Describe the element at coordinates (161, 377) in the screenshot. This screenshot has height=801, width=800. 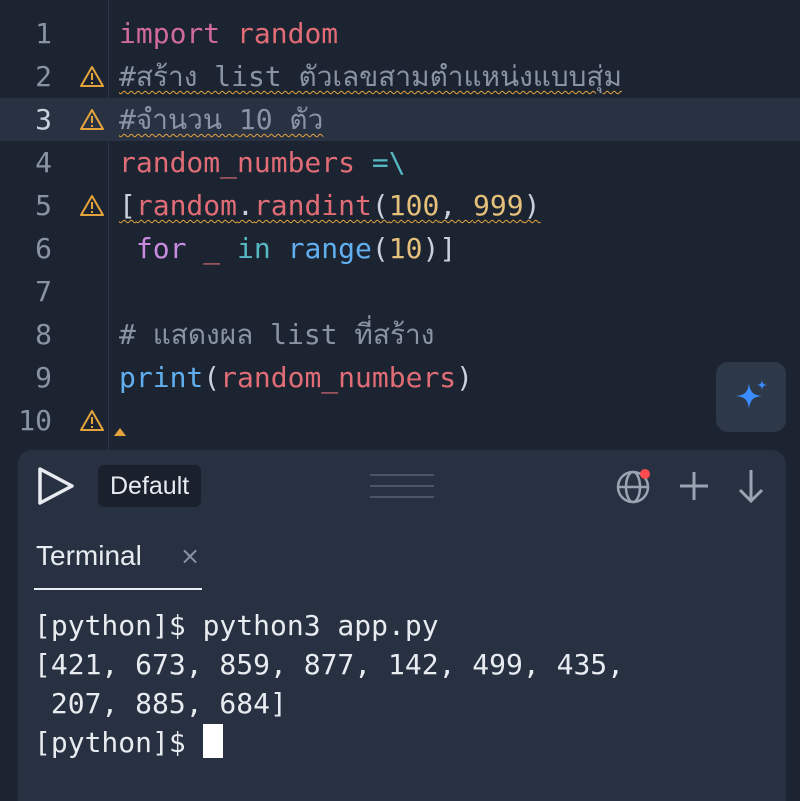
I see `function-name: print` at that location.